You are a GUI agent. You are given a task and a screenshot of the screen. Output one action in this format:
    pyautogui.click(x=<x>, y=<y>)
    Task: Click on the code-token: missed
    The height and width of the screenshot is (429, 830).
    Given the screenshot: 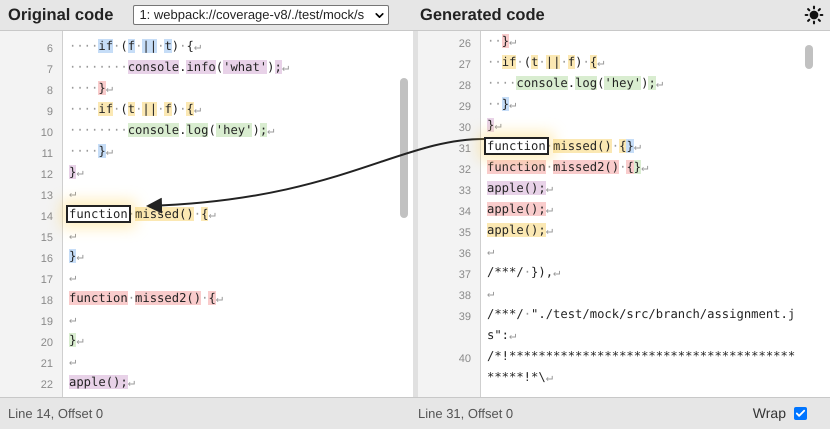 What is the action you would take?
    pyautogui.click(x=157, y=214)
    